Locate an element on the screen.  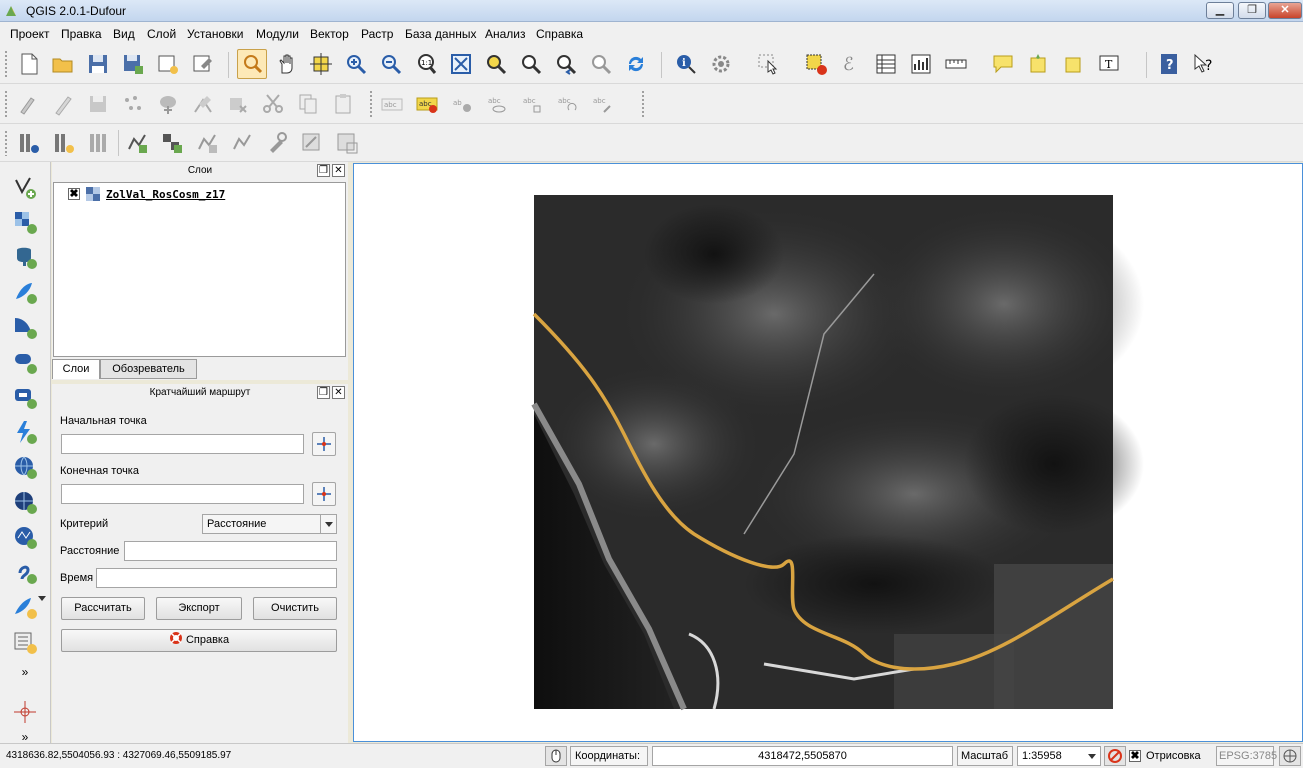
save-as-icon is located at coordinates (133, 64).